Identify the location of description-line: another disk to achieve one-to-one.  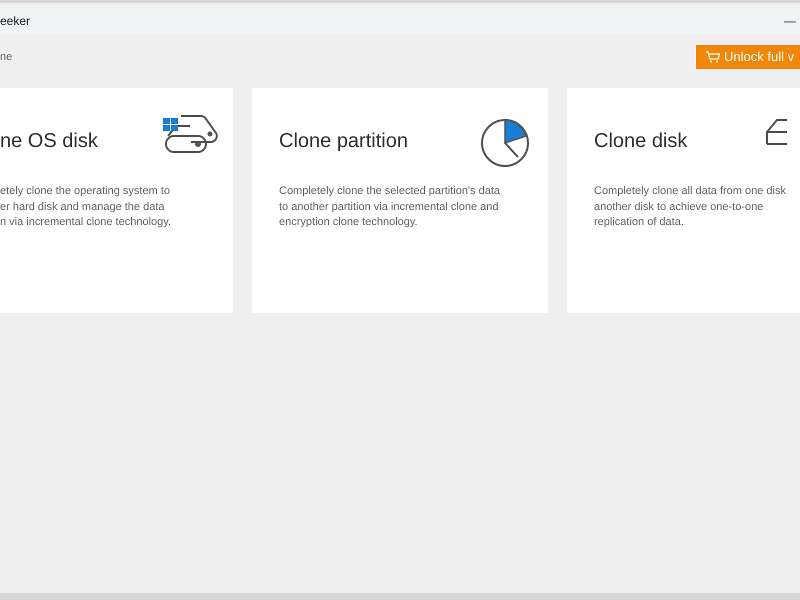
(679, 207).